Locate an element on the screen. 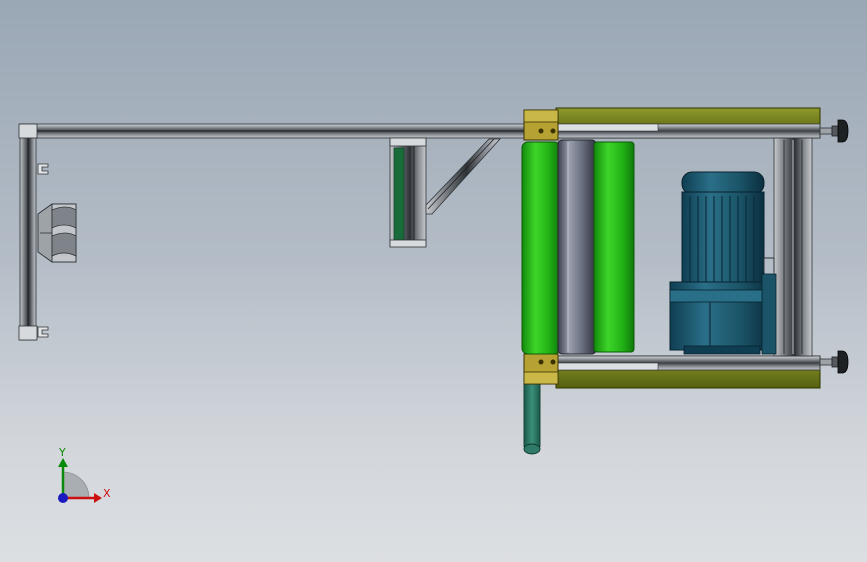 The width and height of the screenshot is (867, 562). middle-hanger is located at coordinates (445, 192).